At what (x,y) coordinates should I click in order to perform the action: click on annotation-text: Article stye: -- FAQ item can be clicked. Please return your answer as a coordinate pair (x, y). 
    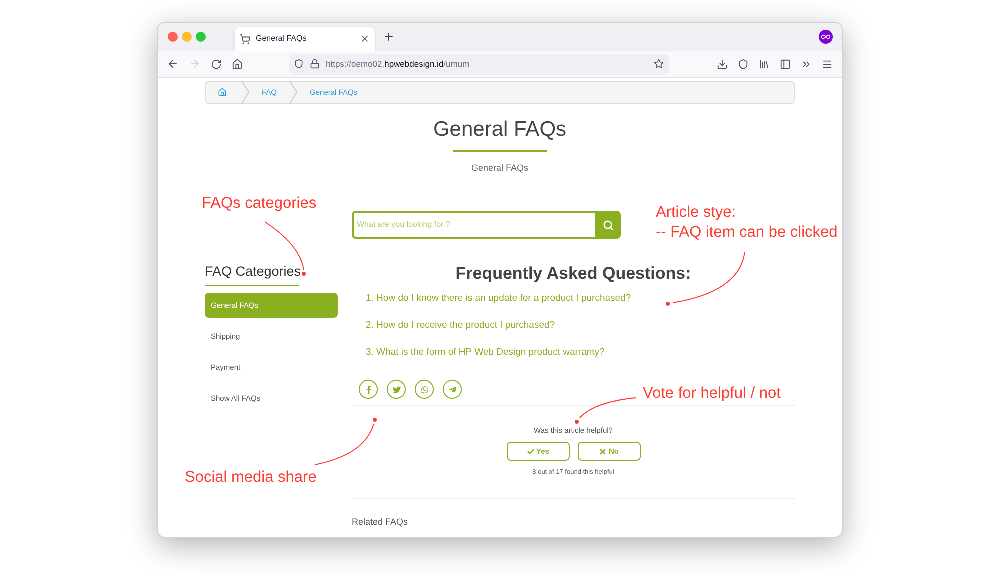
    Looking at the image, I should click on (747, 223).